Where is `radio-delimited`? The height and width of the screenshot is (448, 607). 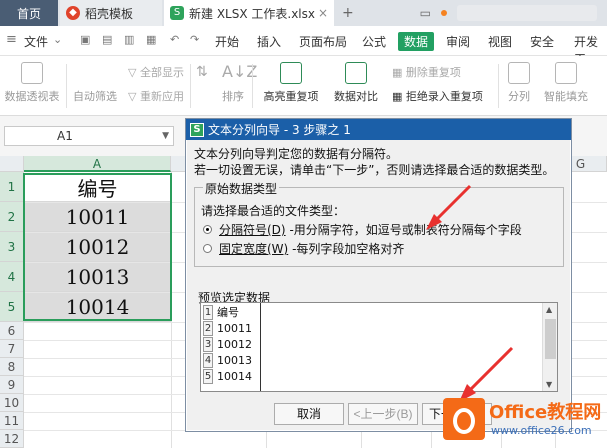
radio-delimited is located at coordinates (207, 229).